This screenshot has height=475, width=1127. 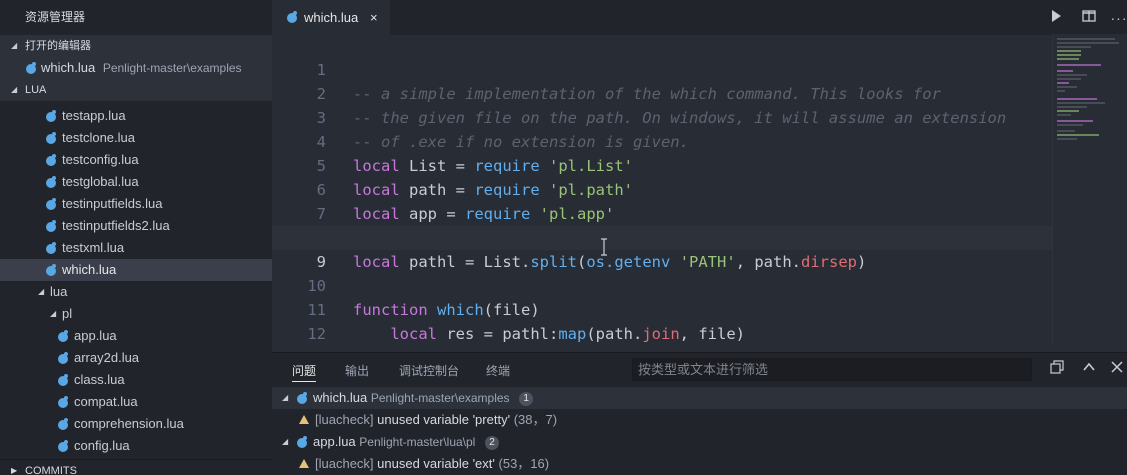 What do you see at coordinates (357, 371) in the screenshot?
I see `tab-output: 输出` at bounding box center [357, 371].